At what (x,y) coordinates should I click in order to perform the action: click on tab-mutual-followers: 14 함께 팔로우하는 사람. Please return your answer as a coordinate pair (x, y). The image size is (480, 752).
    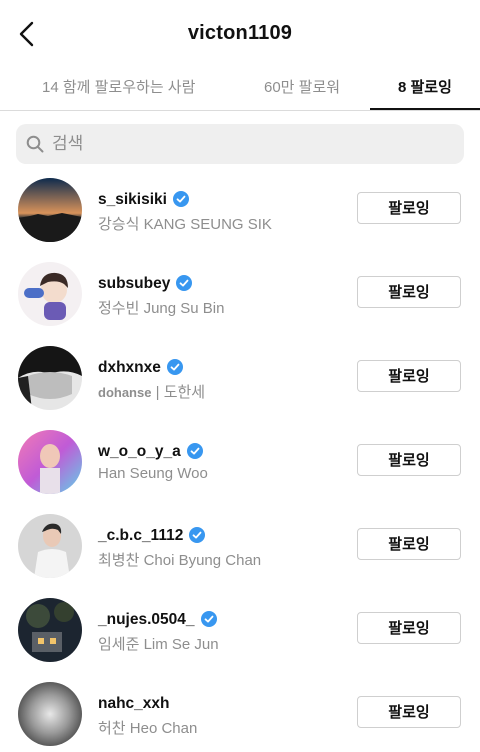
    Looking at the image, I should click on (118, 86).